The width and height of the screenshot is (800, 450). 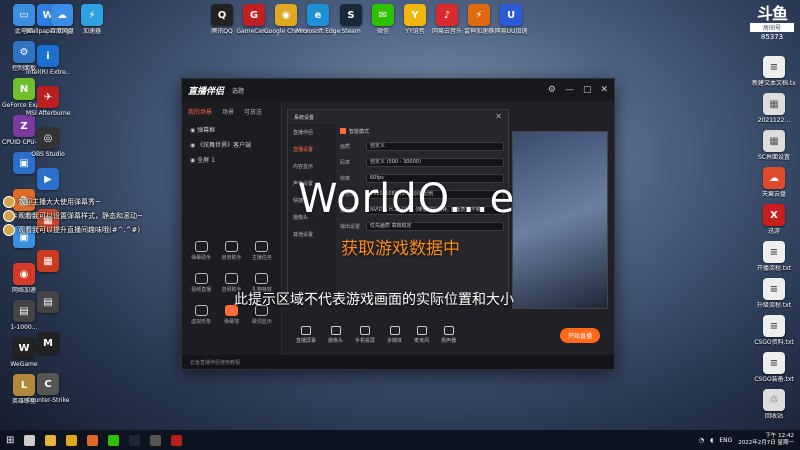 What do you see at coordinates (48, 303) in the screenshot?
I see `desktop-shortcut: ▤` at bounding box center [48, 303].